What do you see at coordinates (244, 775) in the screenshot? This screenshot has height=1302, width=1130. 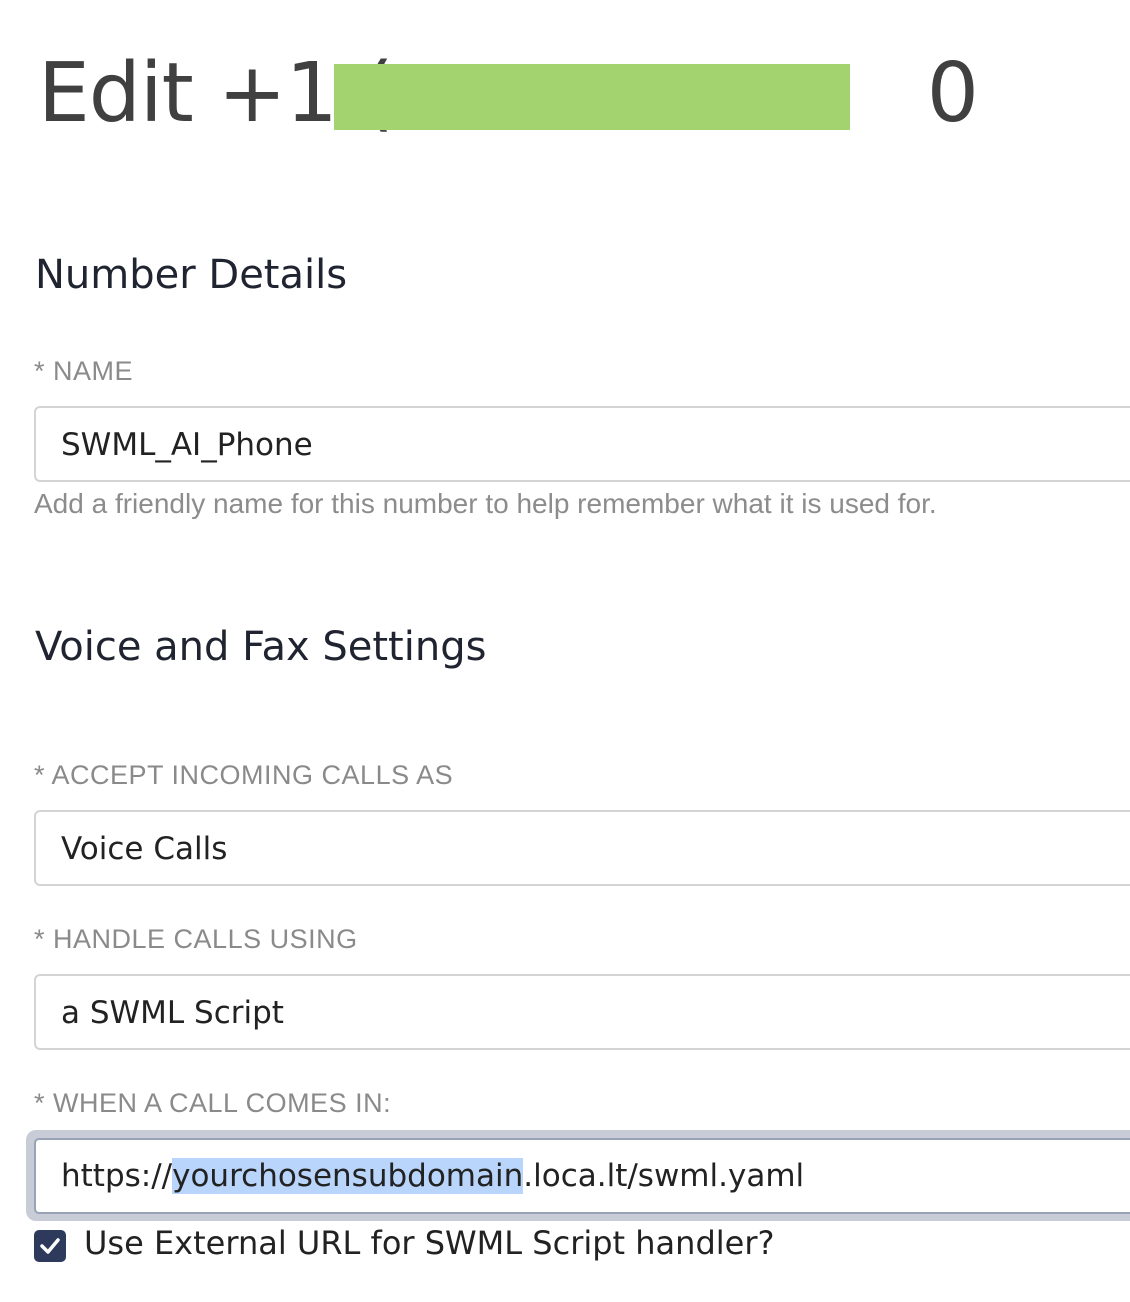 I see `accept-calls-label: * ACCEPT INCOMING CALLS AS` at bounding box center [244, 775].